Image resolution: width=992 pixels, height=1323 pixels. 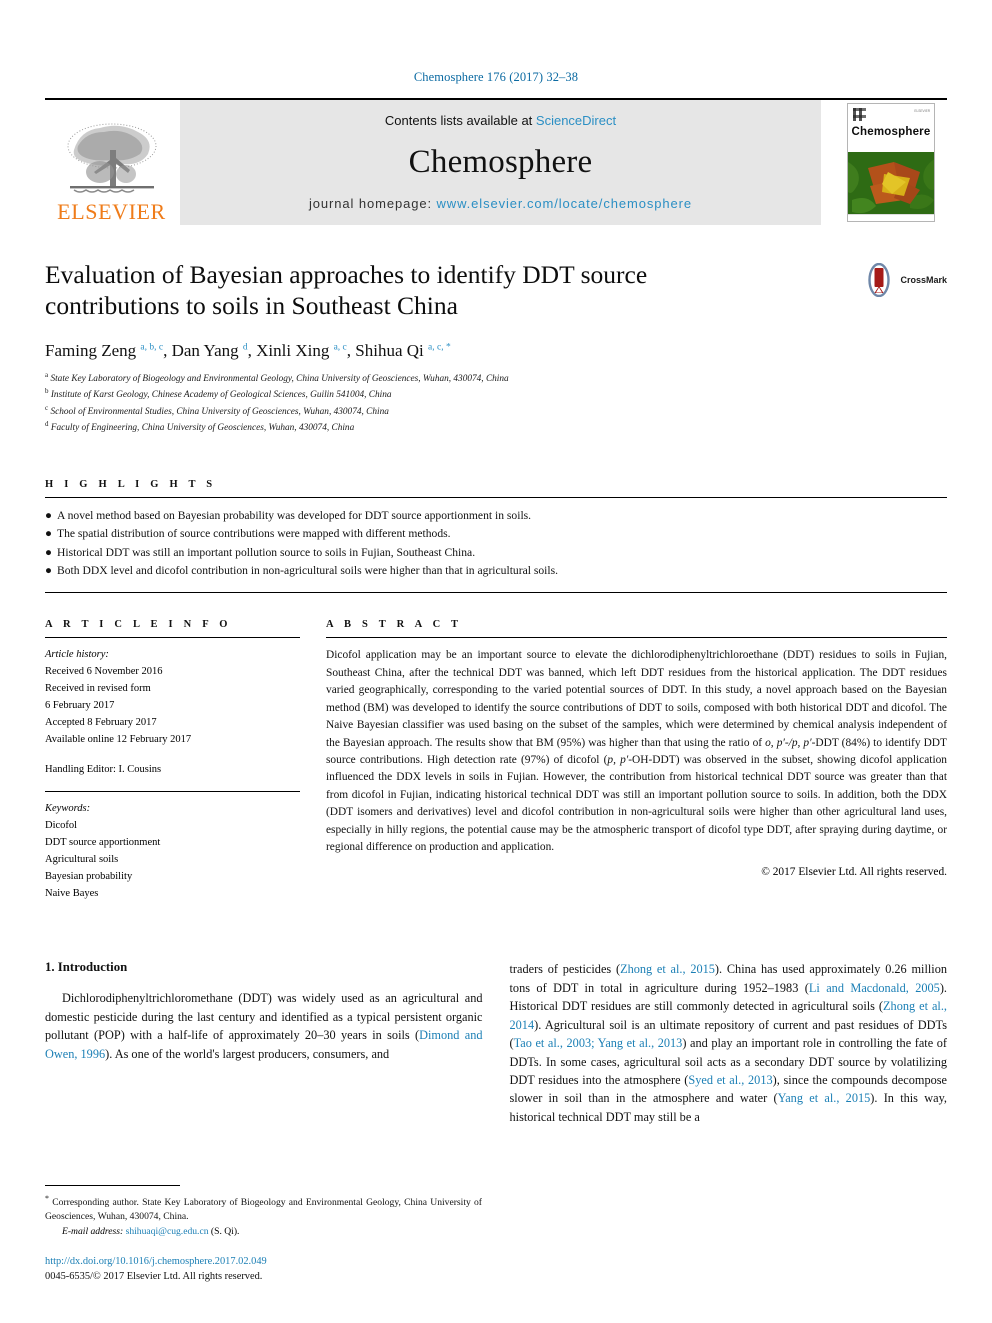 What do you see at coordinates (61, 826) in the screenshot?
I see `keyword-item: Dicofol` at bounding box center [61, 826].